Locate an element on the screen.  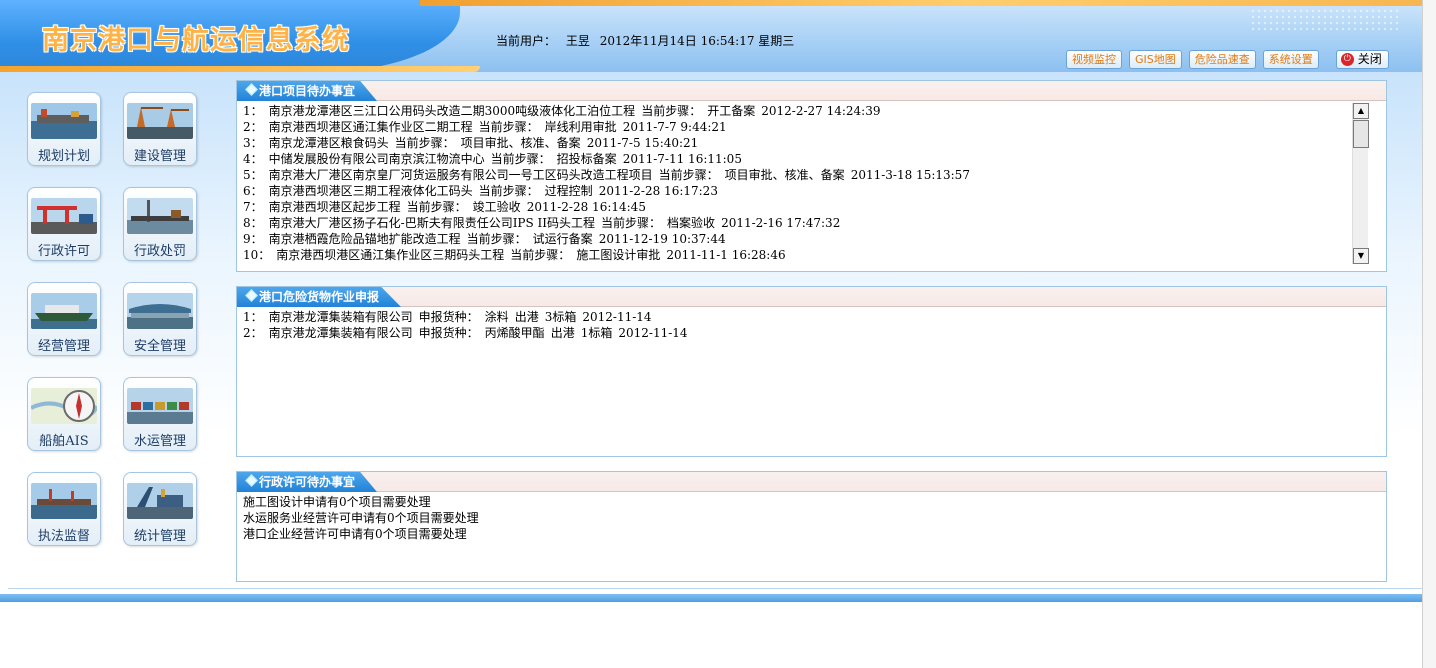
nav-tile-waterway: 水运管理 is located at coordinates (160, 414).